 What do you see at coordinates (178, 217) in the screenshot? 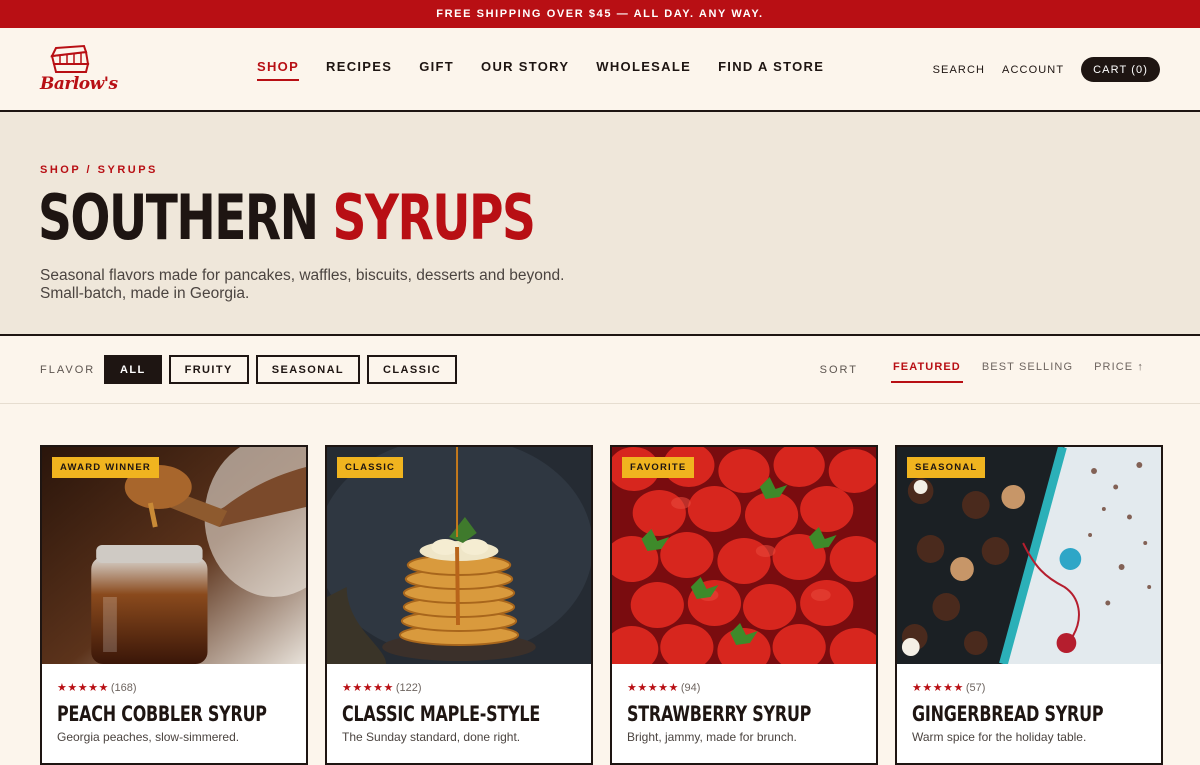
I see `title-first-word: SOUTHERN` at bounding box center [178, 217].